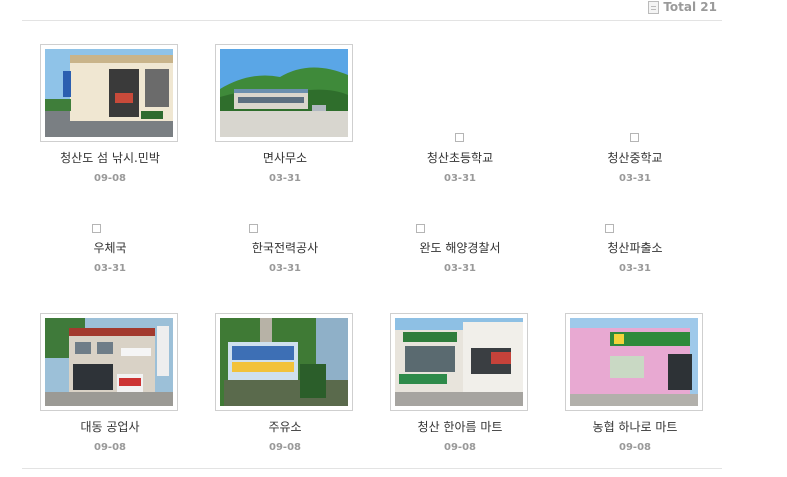 The height and width of the screenshot is (477, 787). Describe the element at coordinates (285, 157) in the screenshot. I see `item-title: 면사무소` at that location.